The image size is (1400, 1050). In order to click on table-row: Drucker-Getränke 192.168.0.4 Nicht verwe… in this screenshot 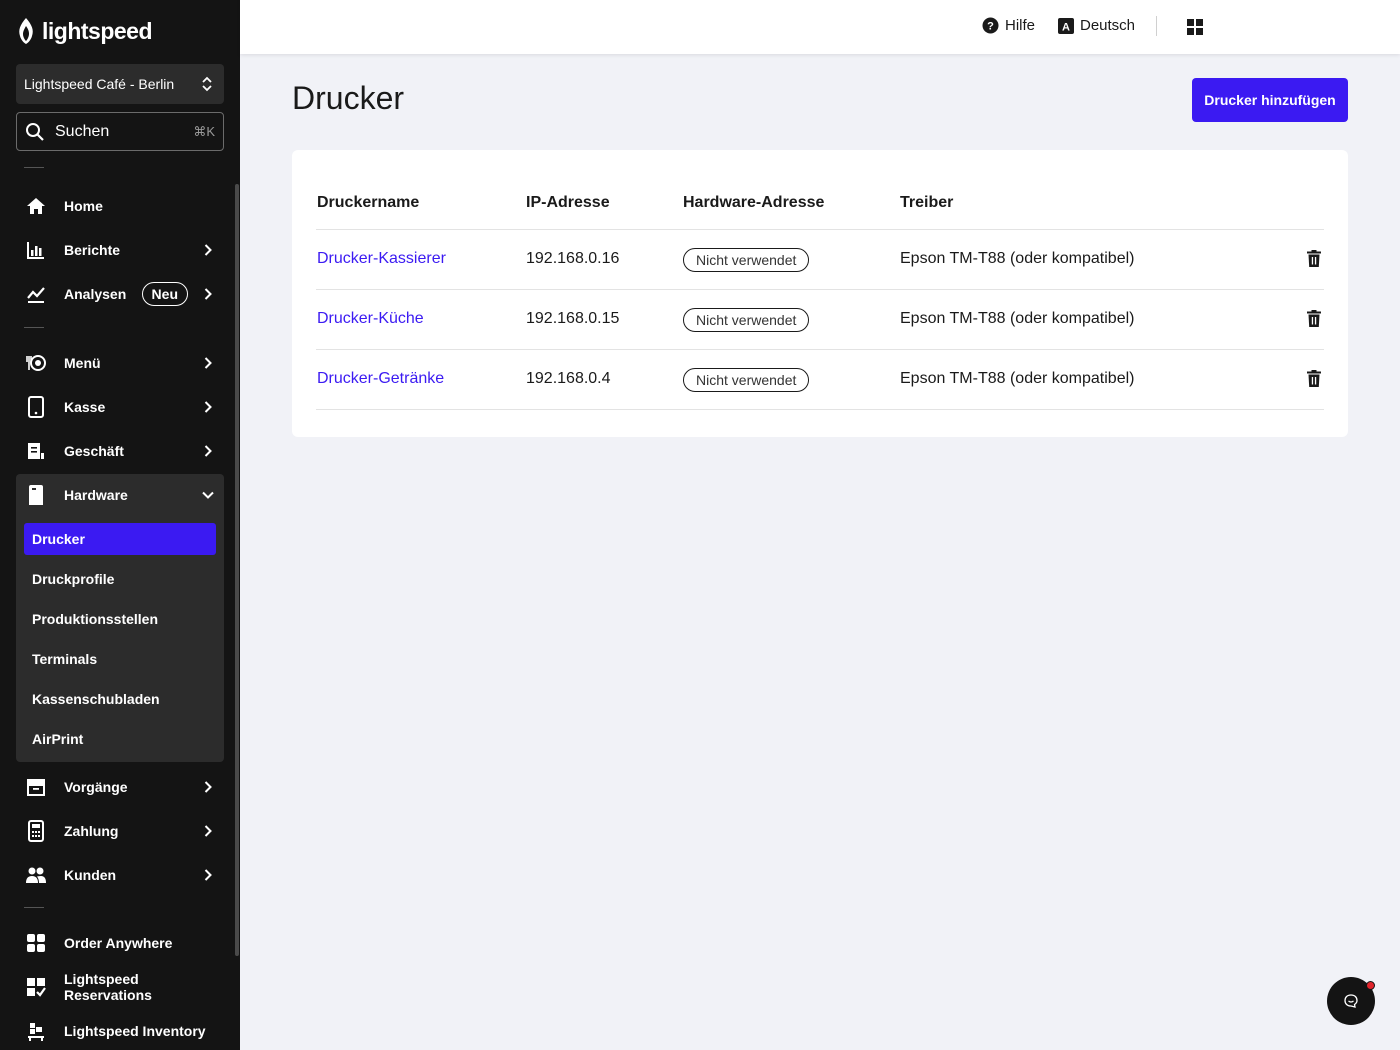, I will do `click(820, 380)`.